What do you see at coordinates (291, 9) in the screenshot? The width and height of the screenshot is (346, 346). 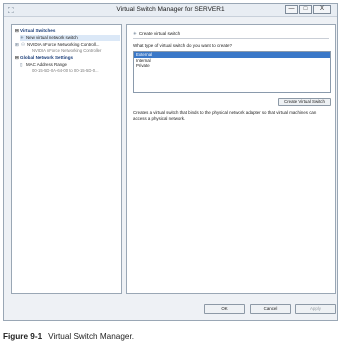 I see `minimize-button: —` at bounding box center [291, 9].